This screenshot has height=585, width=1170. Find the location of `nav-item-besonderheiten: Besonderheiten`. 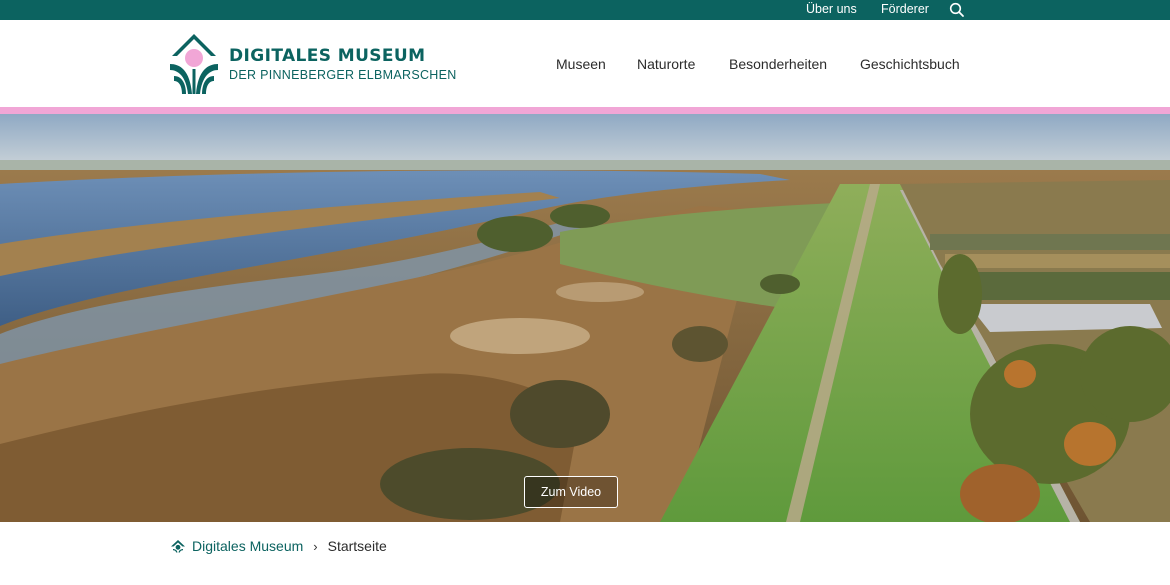

nav-item-besonderheiten: Besonderheiten is located at coordinates (778, 64).